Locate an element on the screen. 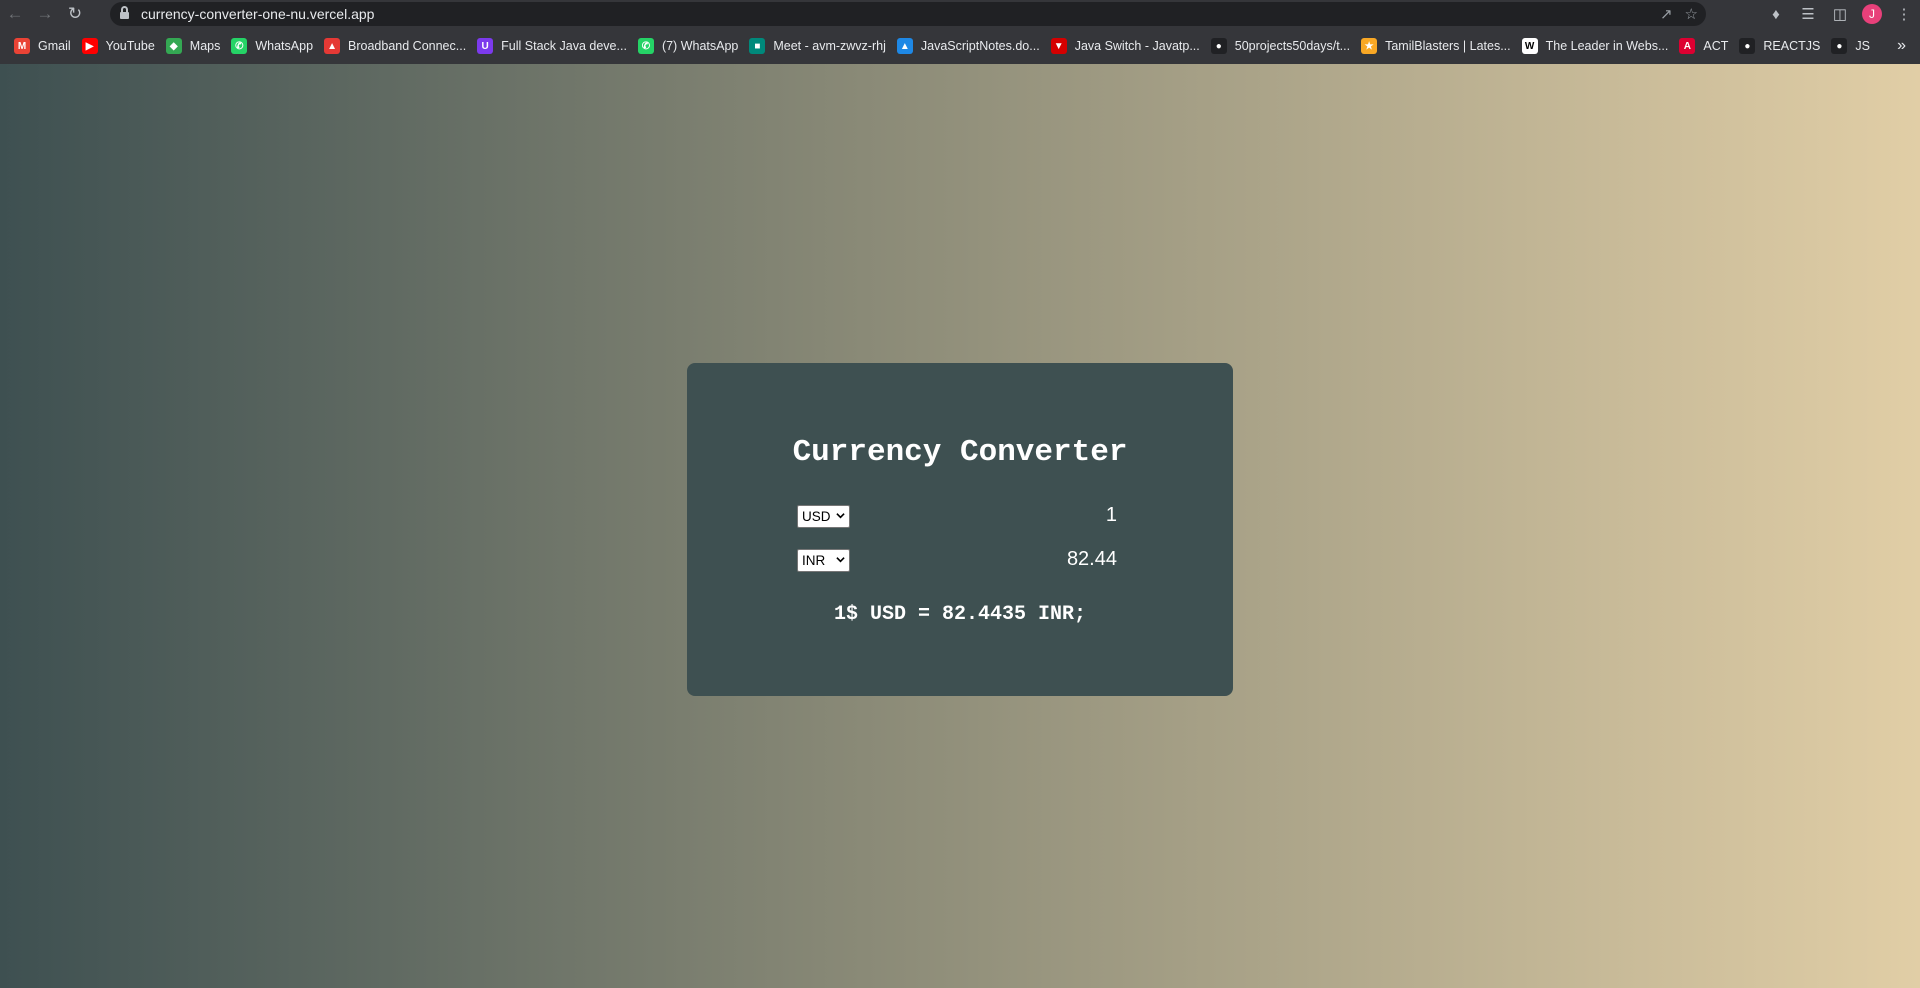  bookmark-item: ● JS is located at coordinates (1853, 46).